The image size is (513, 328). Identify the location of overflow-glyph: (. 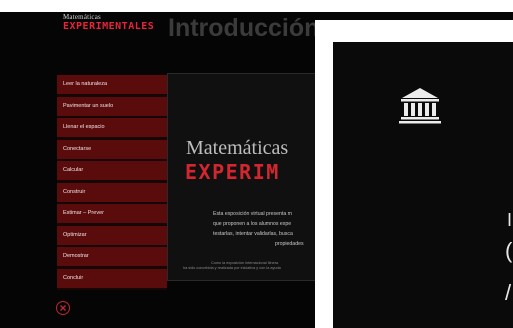
(509, 250).